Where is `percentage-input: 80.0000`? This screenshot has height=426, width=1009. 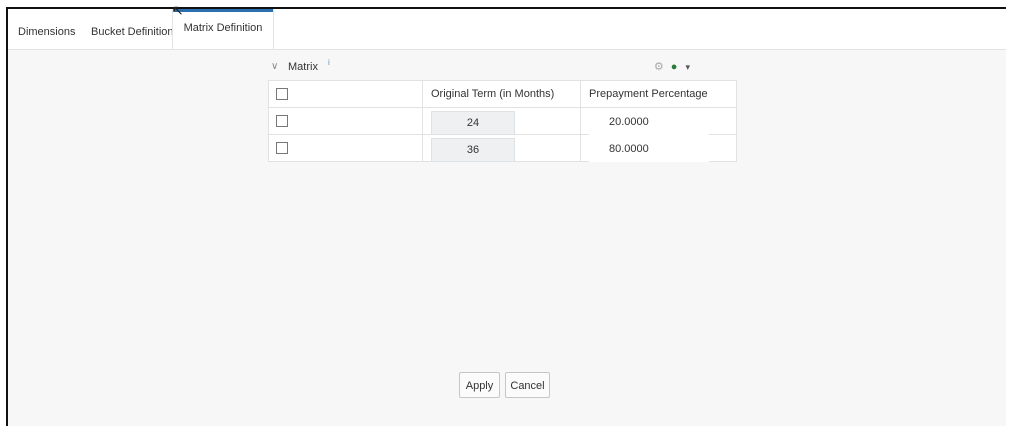
percentage-input: 80.0000 is located at coordinates (649, 150).